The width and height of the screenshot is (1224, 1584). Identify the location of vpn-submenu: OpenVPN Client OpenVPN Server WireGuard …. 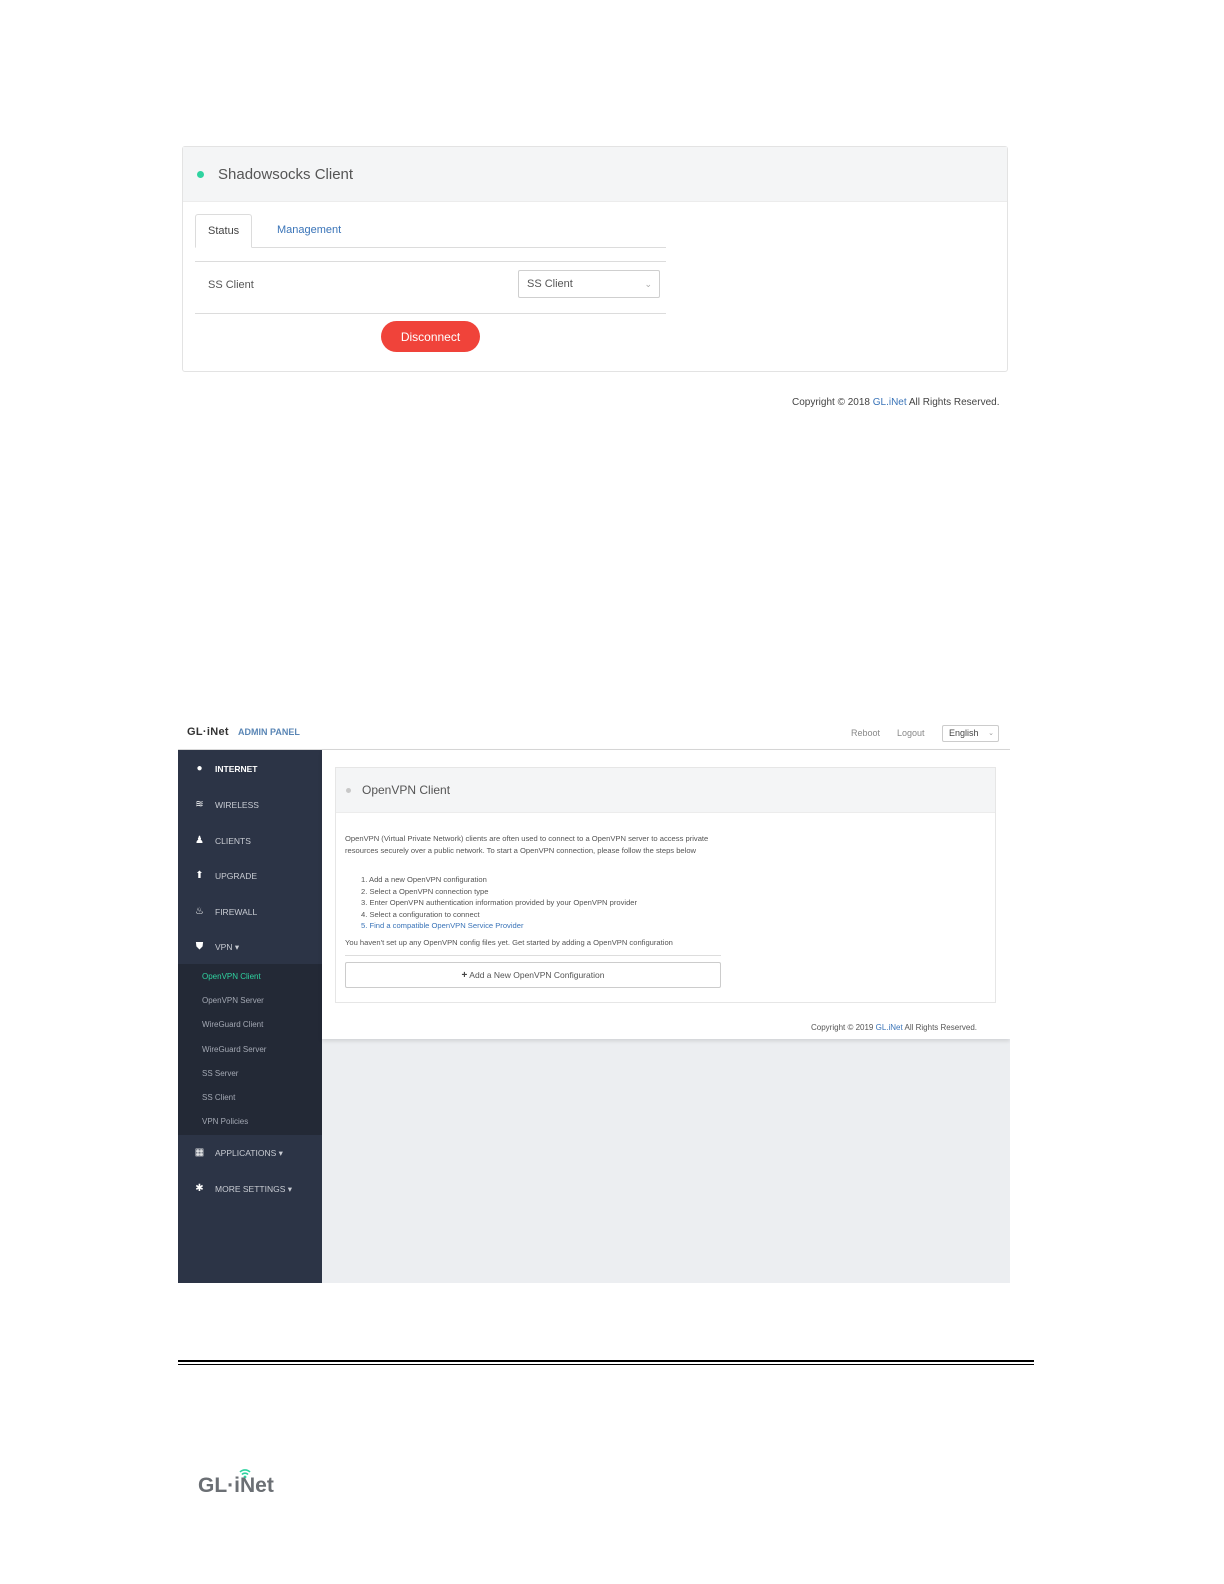
(250, 1049).